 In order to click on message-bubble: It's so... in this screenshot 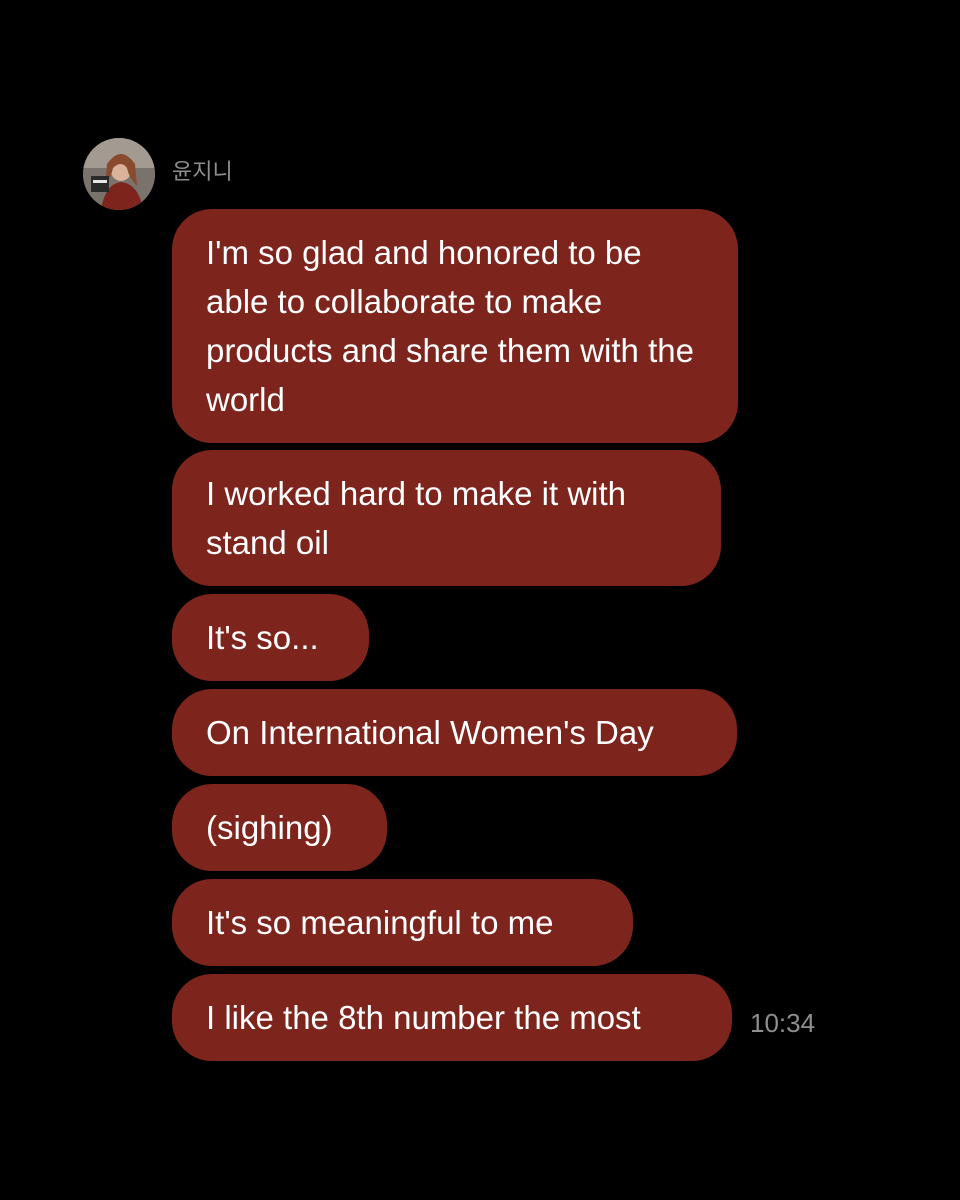, I will do `click(270, 637)`.